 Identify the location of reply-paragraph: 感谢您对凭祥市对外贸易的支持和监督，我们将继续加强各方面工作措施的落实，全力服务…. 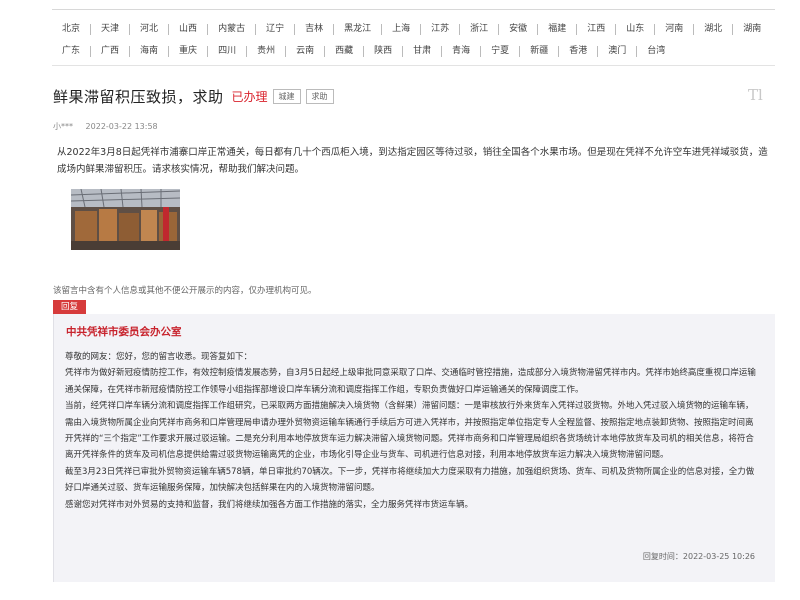
(269, 504).